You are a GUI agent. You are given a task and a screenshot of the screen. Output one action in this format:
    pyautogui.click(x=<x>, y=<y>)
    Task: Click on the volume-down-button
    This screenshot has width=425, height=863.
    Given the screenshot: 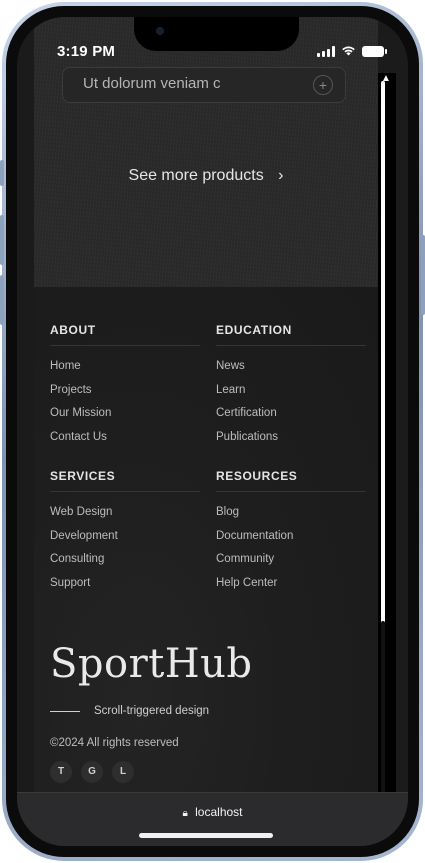 What is the action you would take?
    pyautogui.click(x=2, y=300)
    